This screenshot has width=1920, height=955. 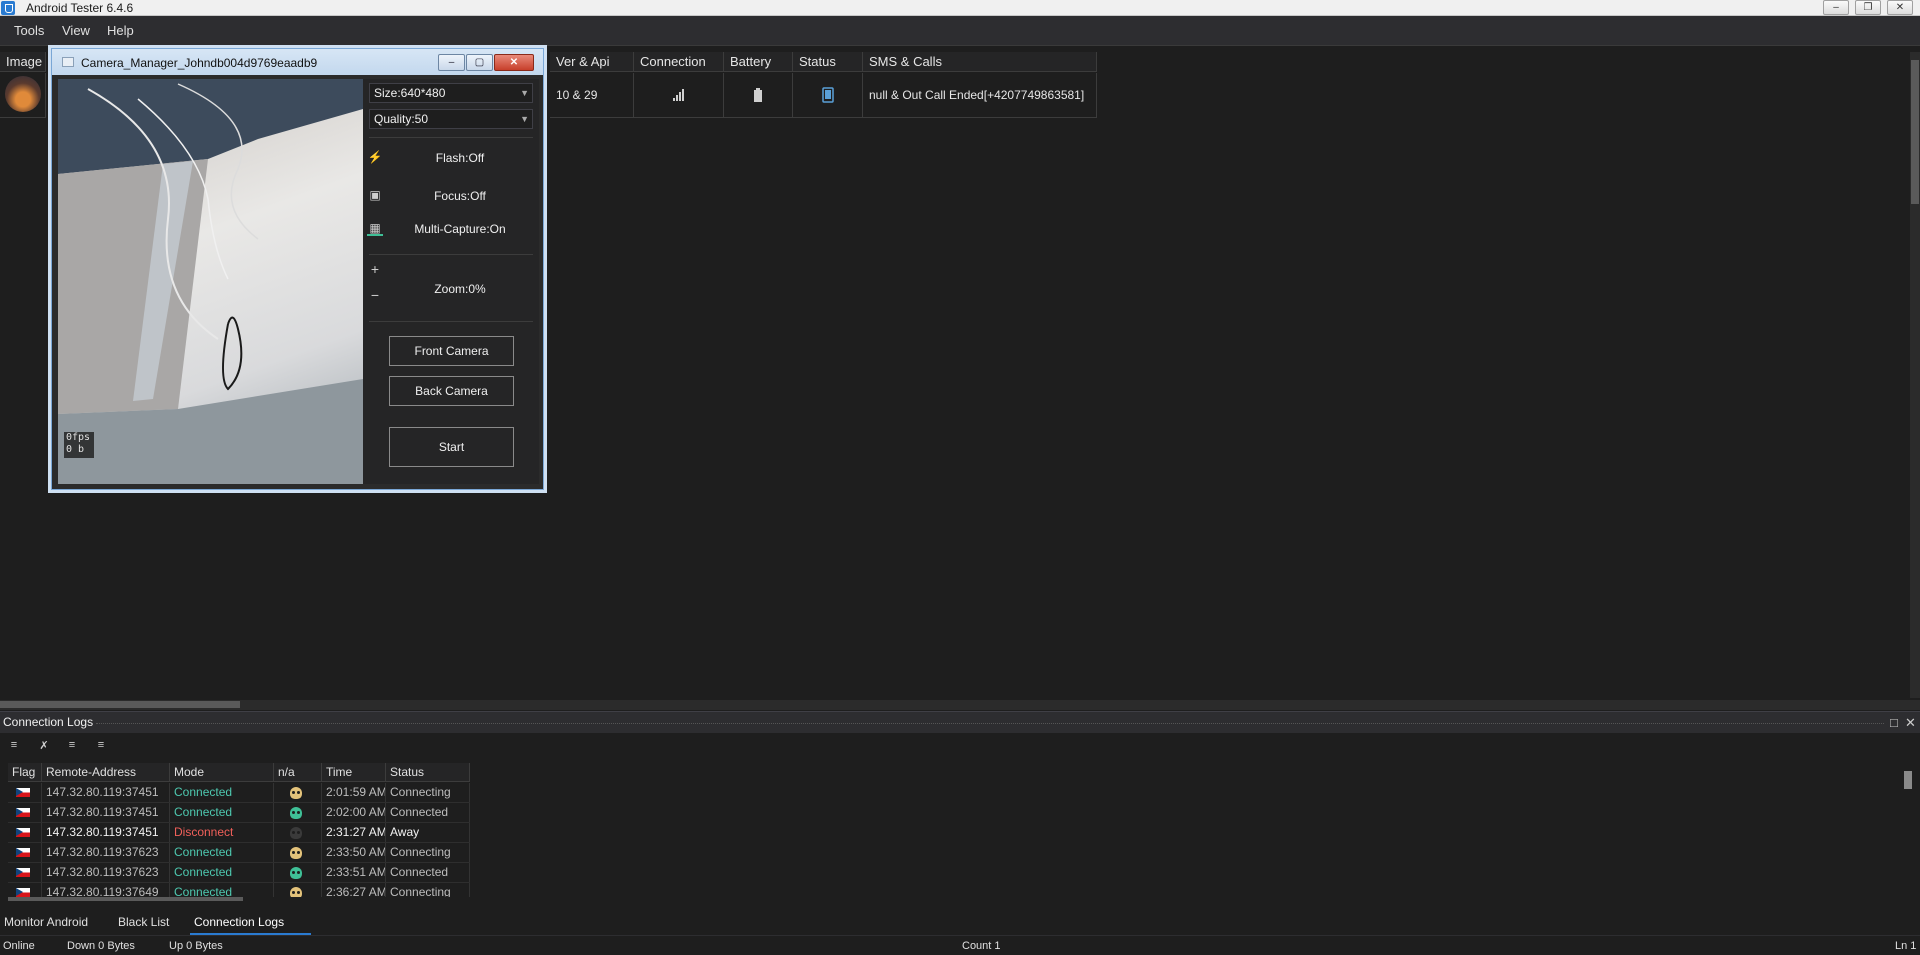 I want to click on menu-view: View, so click(x=76, y=30).